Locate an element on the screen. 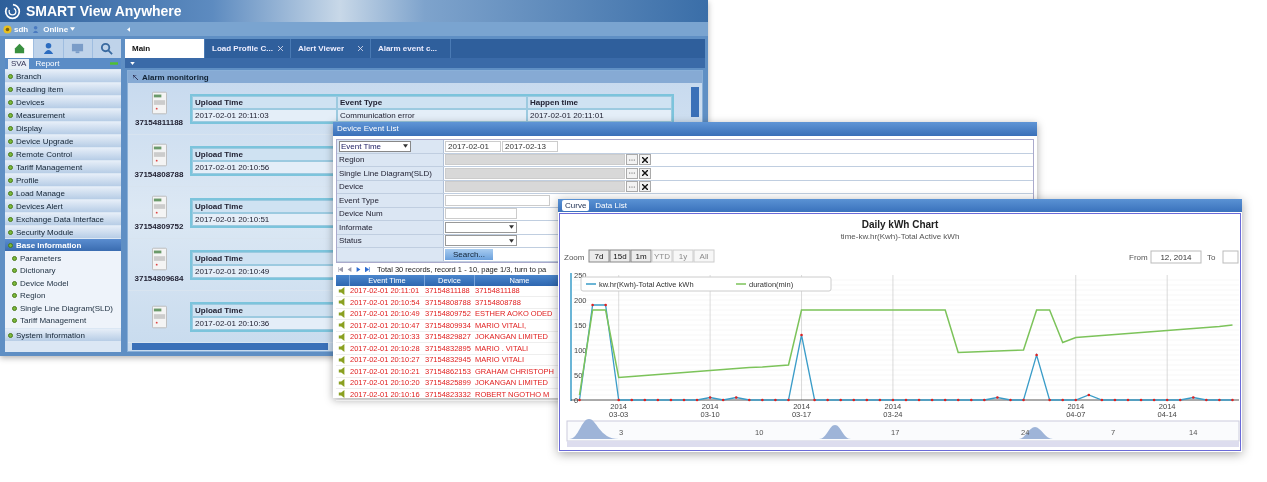 The image size is (1267, 482). sidebar-tab: Report is located at coordinates (47, 63).